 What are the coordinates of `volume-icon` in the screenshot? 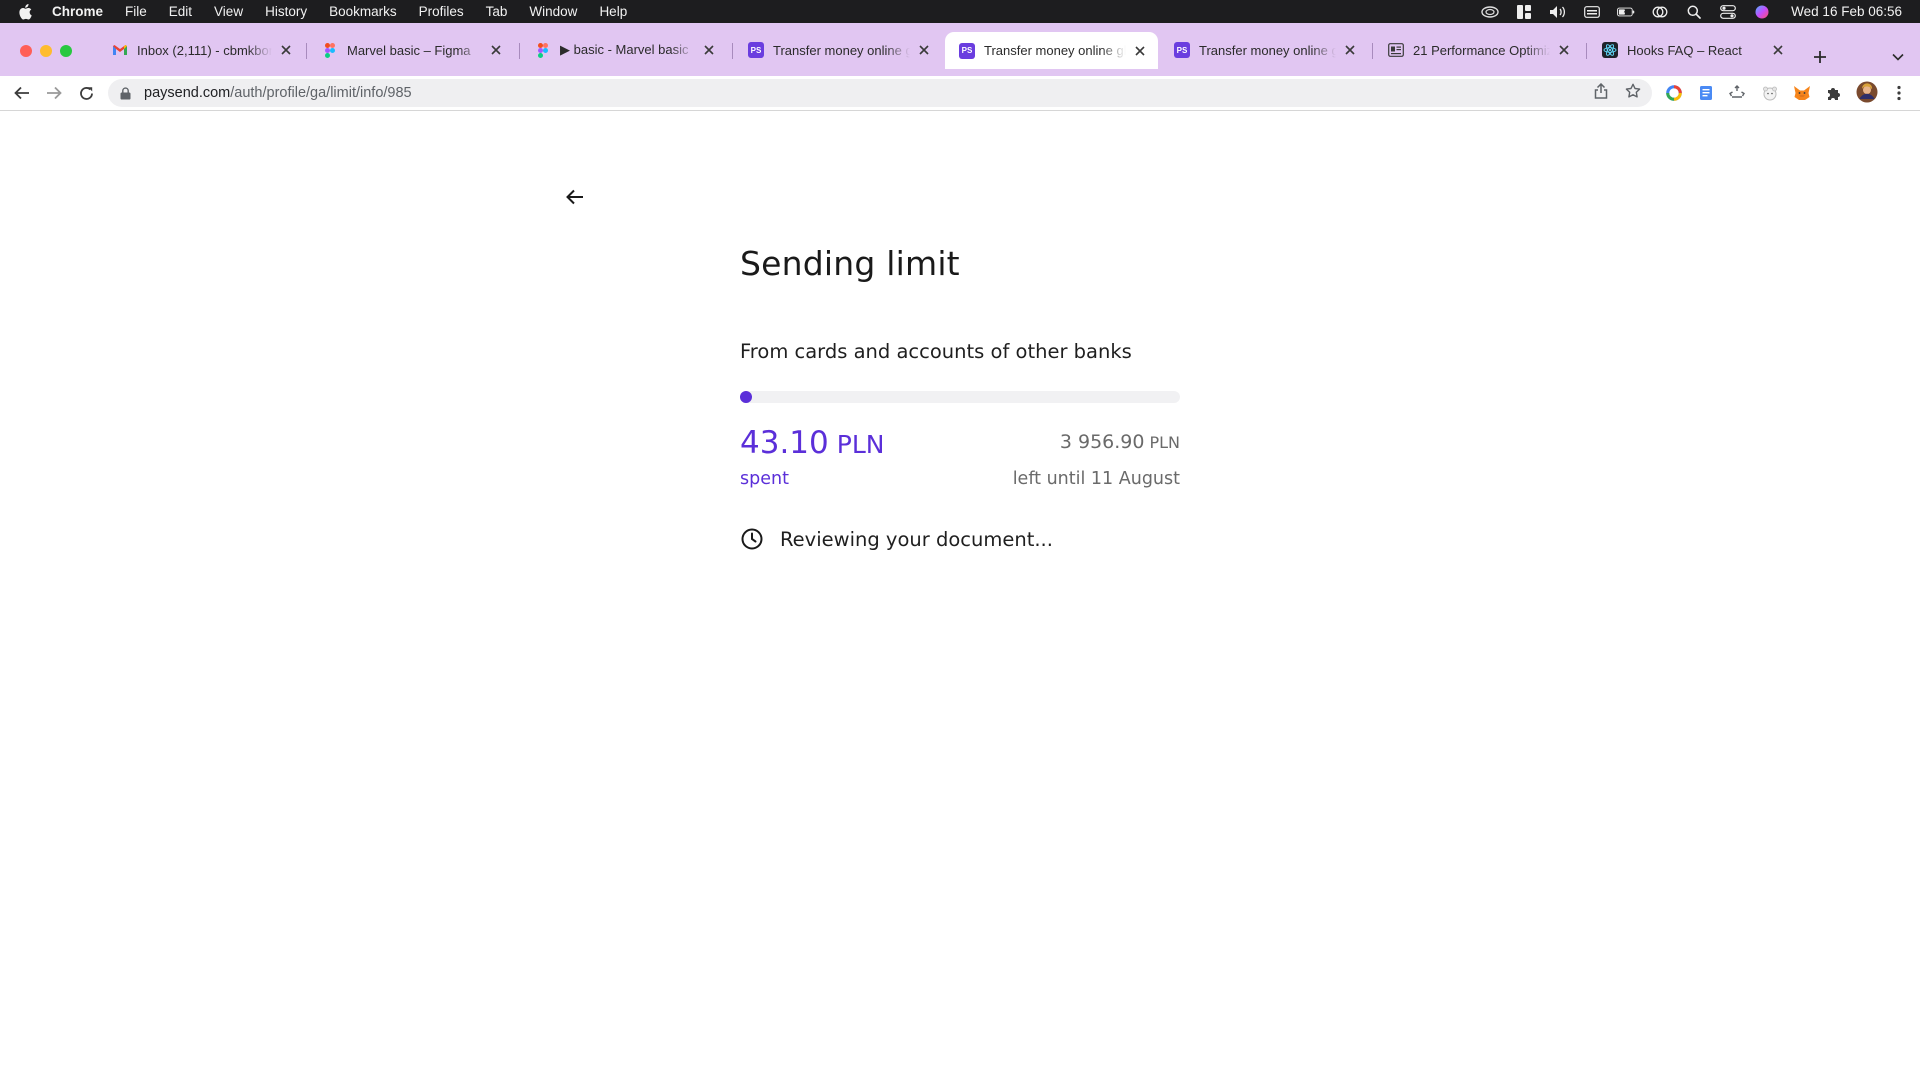 It's located at (1558, 12).